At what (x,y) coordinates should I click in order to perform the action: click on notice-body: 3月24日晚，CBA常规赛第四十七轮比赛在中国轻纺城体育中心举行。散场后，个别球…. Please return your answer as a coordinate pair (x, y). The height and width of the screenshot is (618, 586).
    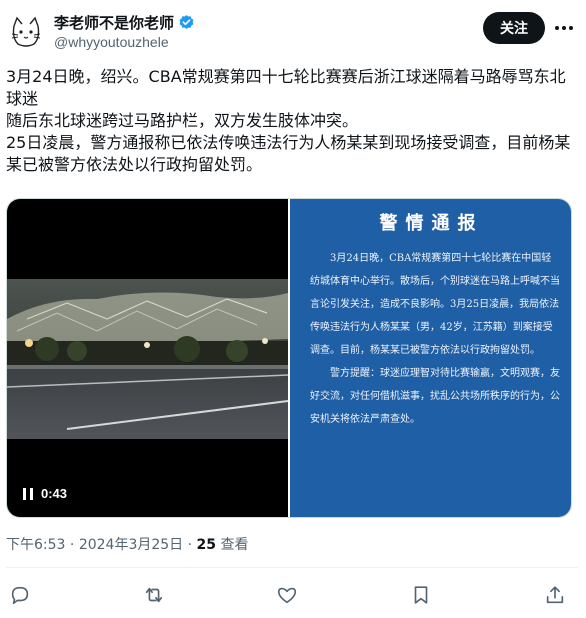
    Looking at the image, I should click on (435, 339).